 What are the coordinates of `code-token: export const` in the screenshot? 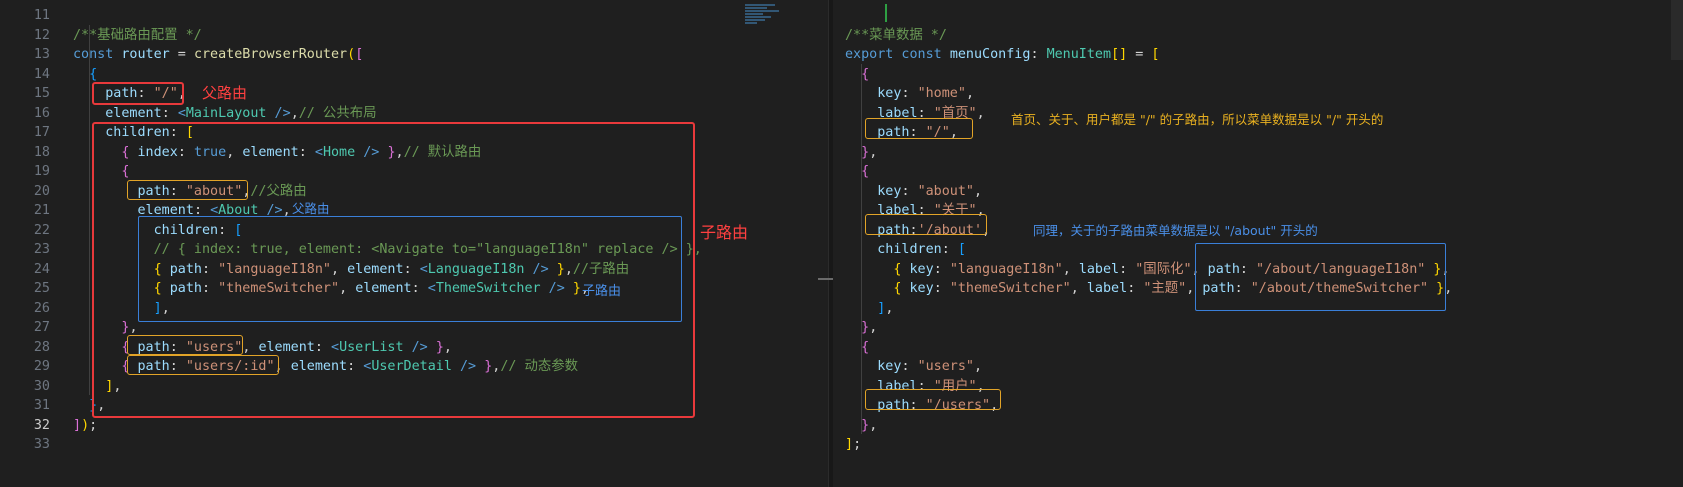 It's located at (897, 54).